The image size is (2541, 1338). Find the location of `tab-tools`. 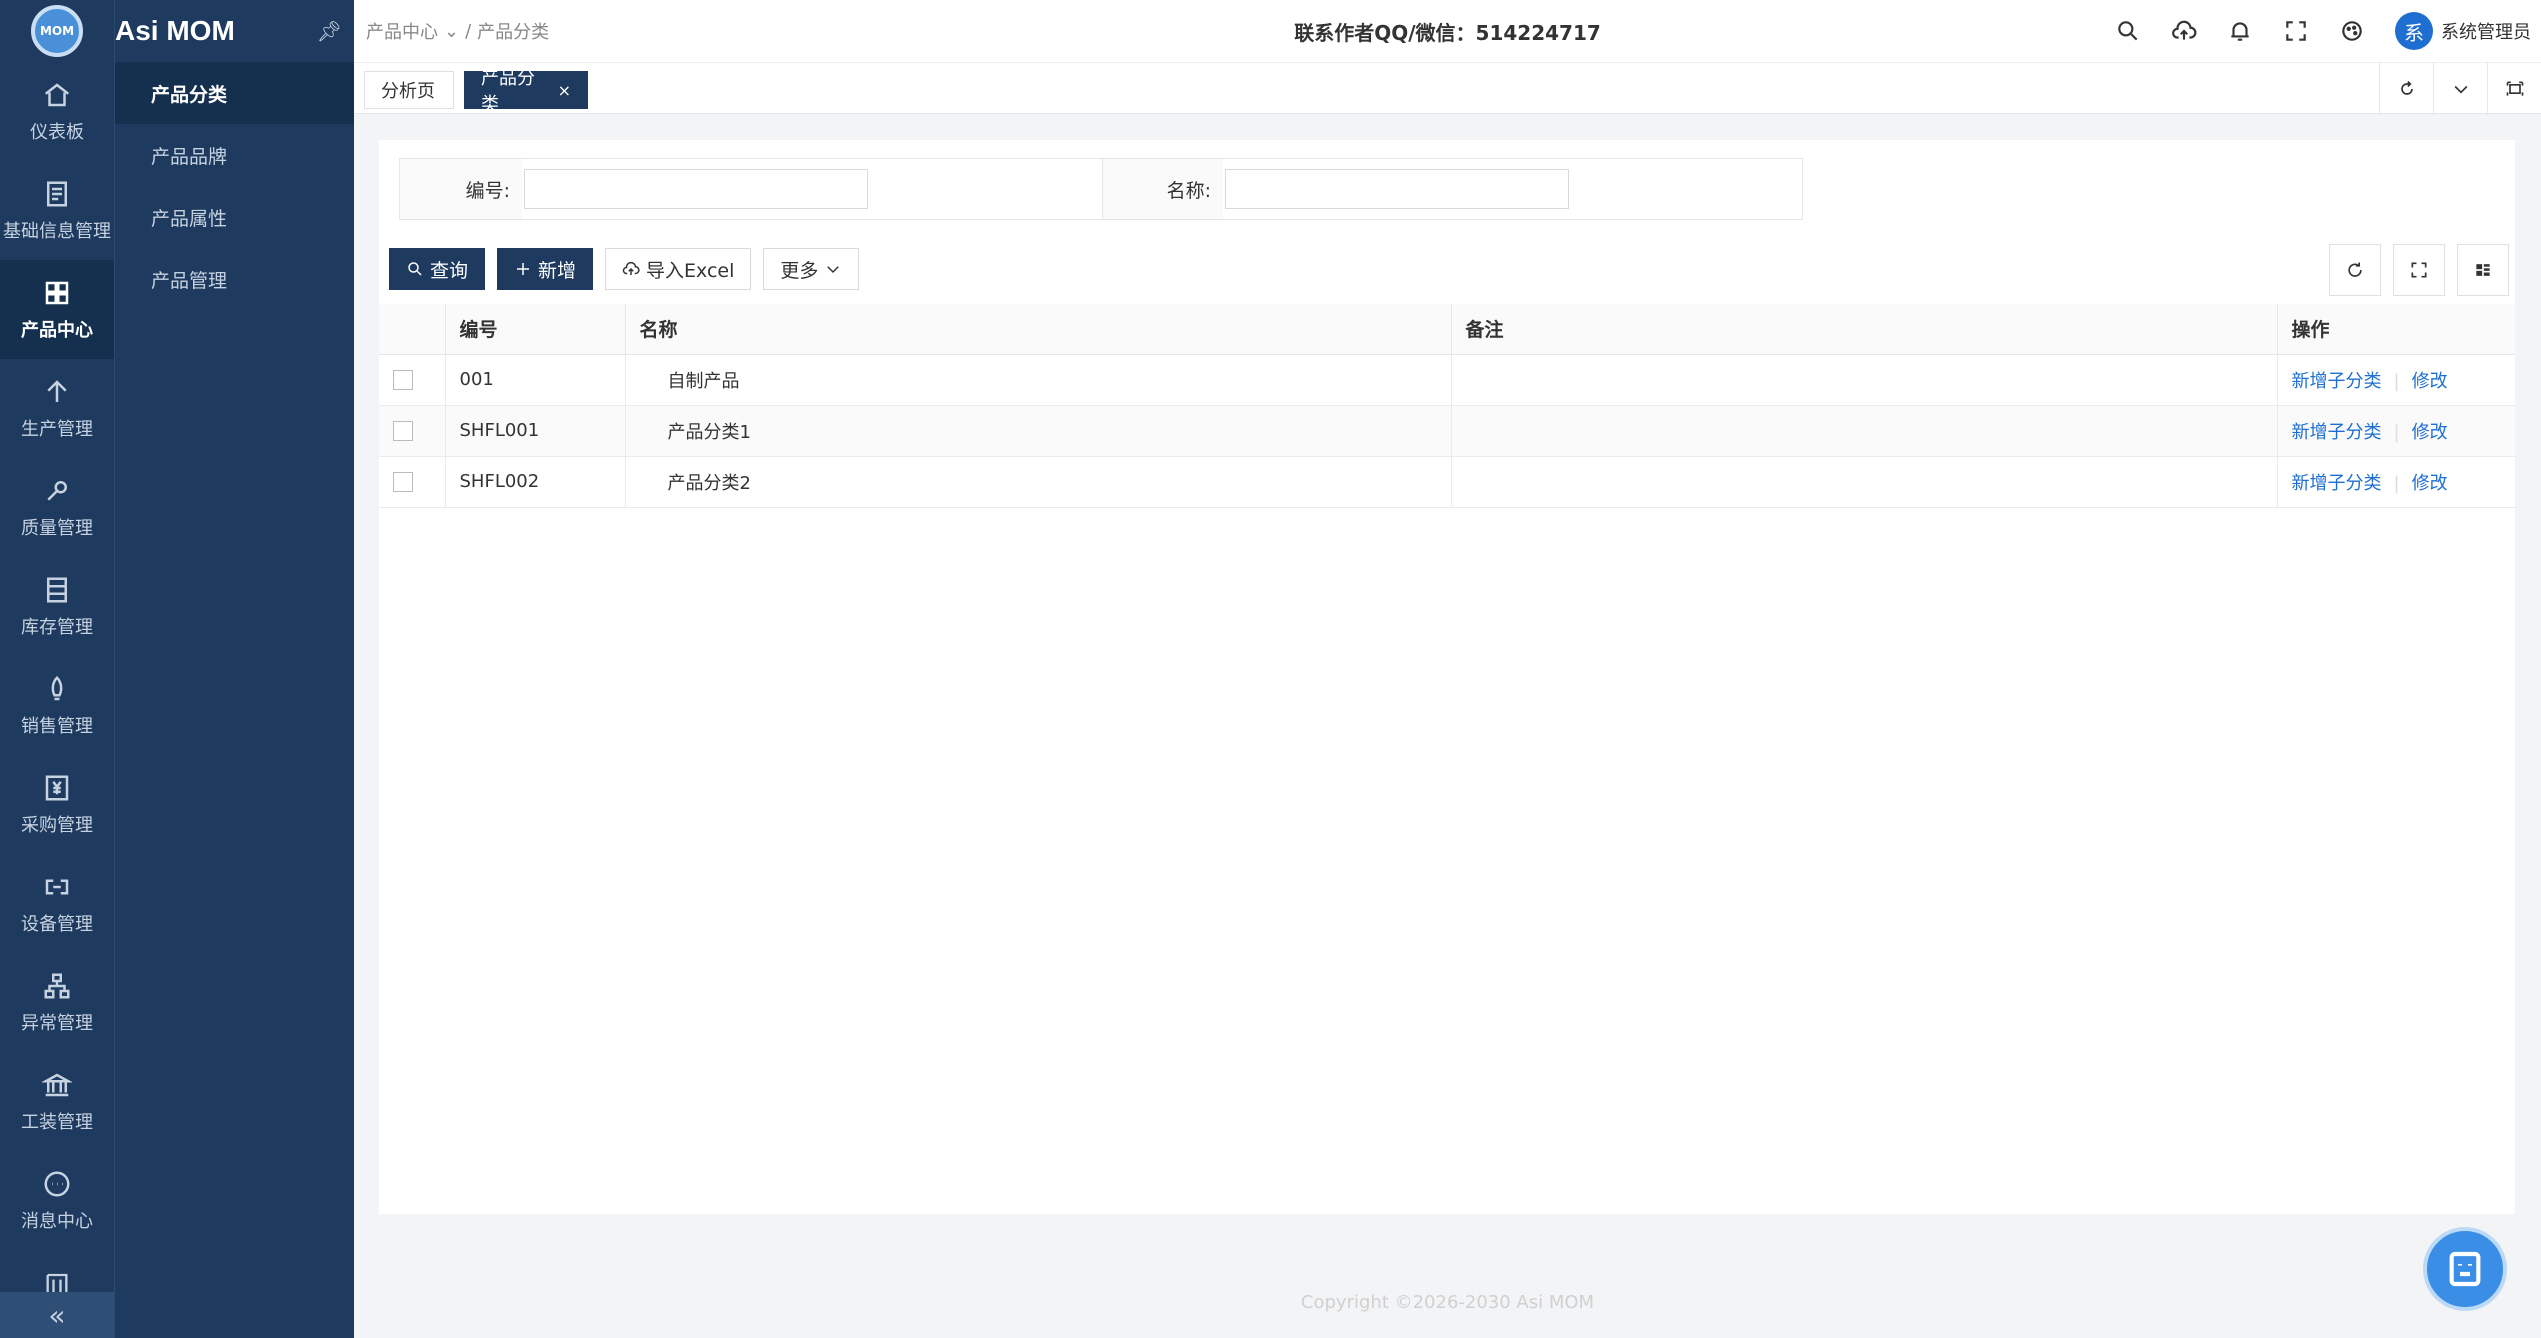

tab-tools is located at coordinates (2460, 89).